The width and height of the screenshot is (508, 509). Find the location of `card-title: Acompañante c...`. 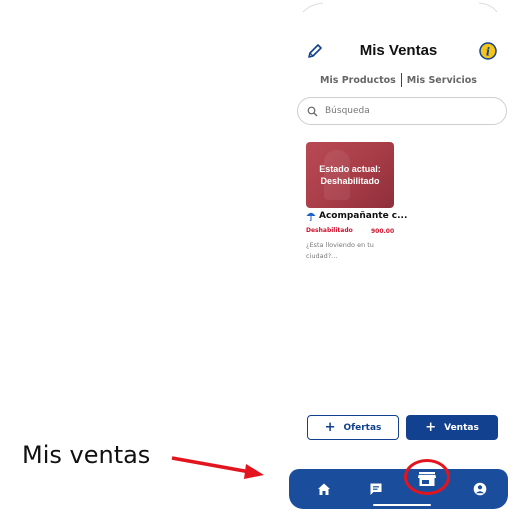

card-title: Acompañante c... is located at coordinates (356, 216).